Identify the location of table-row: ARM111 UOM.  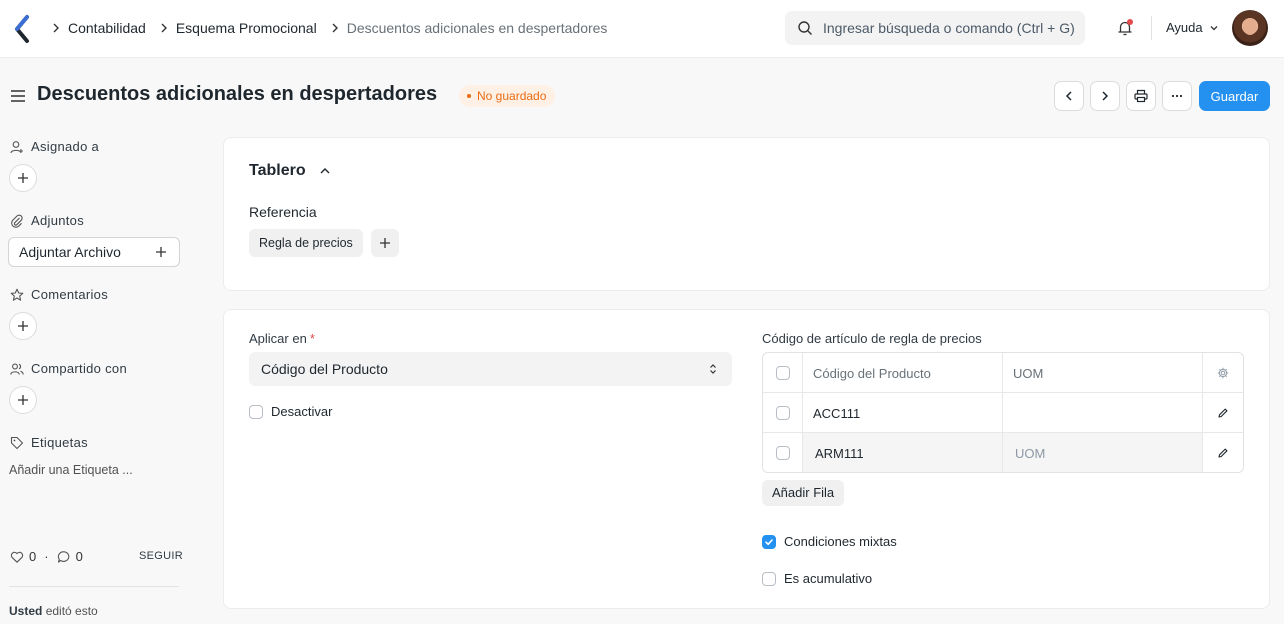
(1003, 452).